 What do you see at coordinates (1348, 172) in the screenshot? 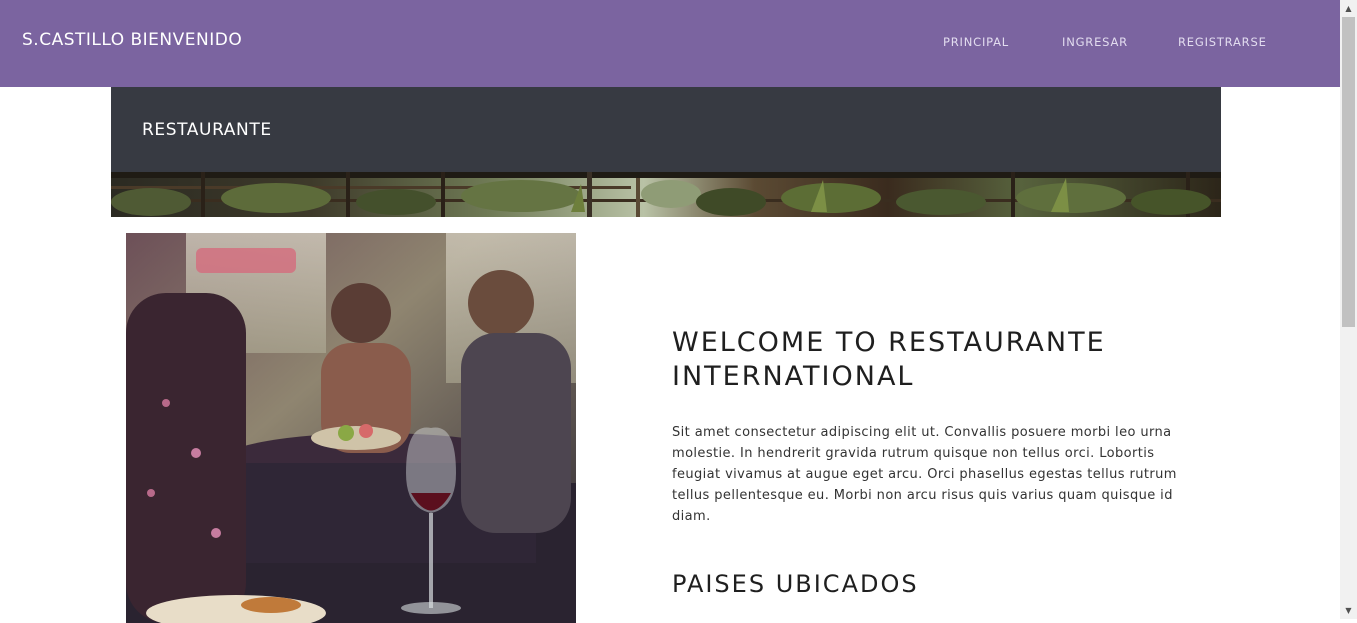
I see `scroll-thumb` at bounding box center [1348, 172].